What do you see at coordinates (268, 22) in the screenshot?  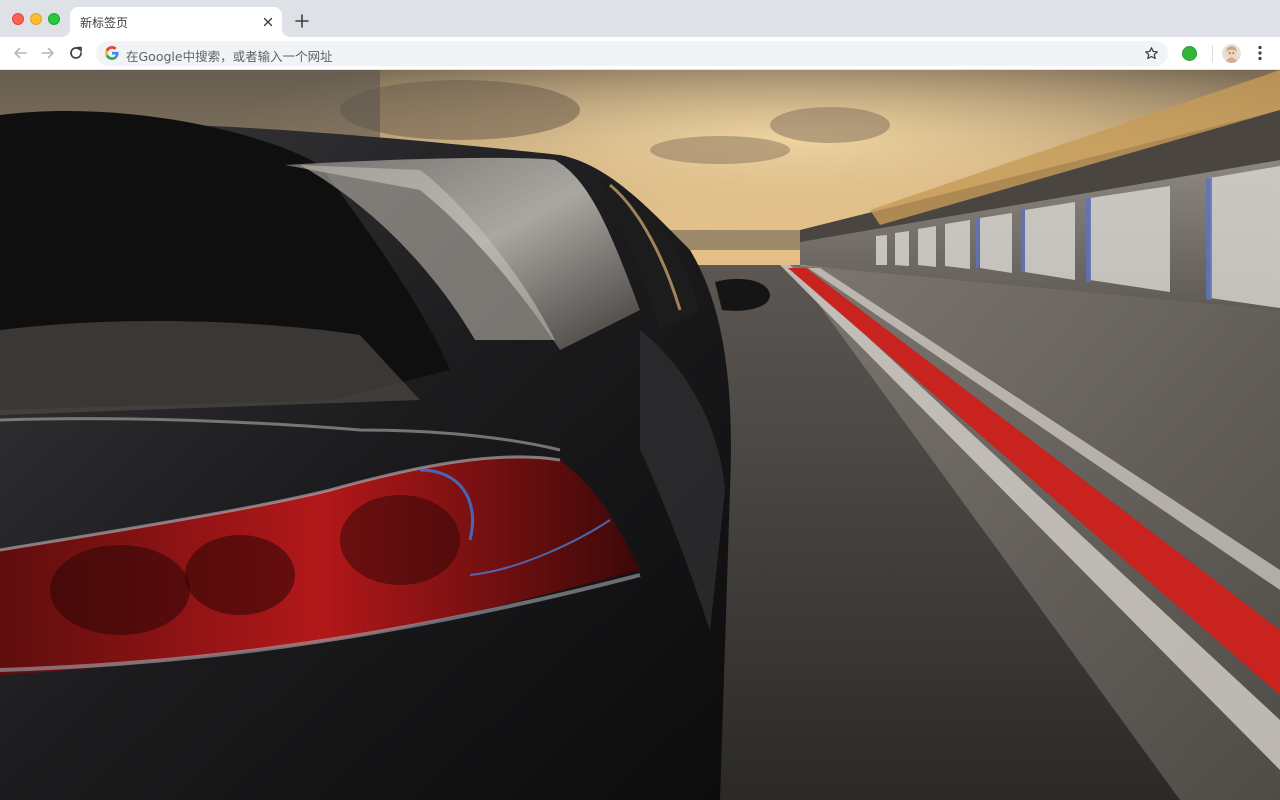 I see `close-icon` at bounding box center [268, 22].